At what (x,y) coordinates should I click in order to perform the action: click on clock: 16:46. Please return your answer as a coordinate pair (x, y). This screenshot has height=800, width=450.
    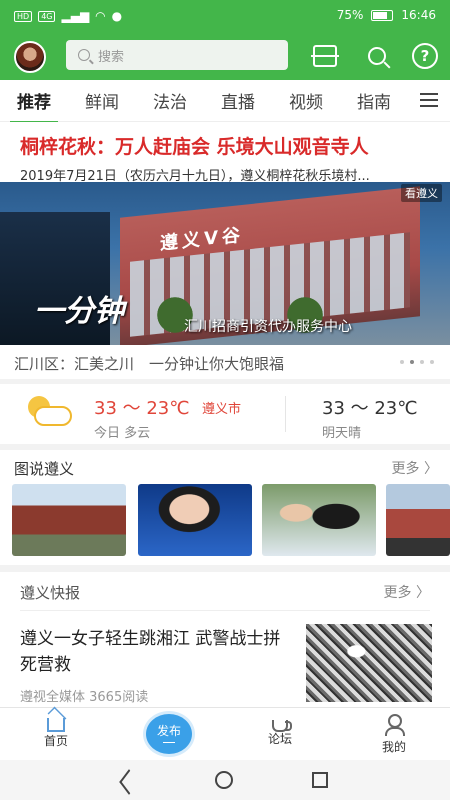
    Looking at the image, I should click on (418, 15).